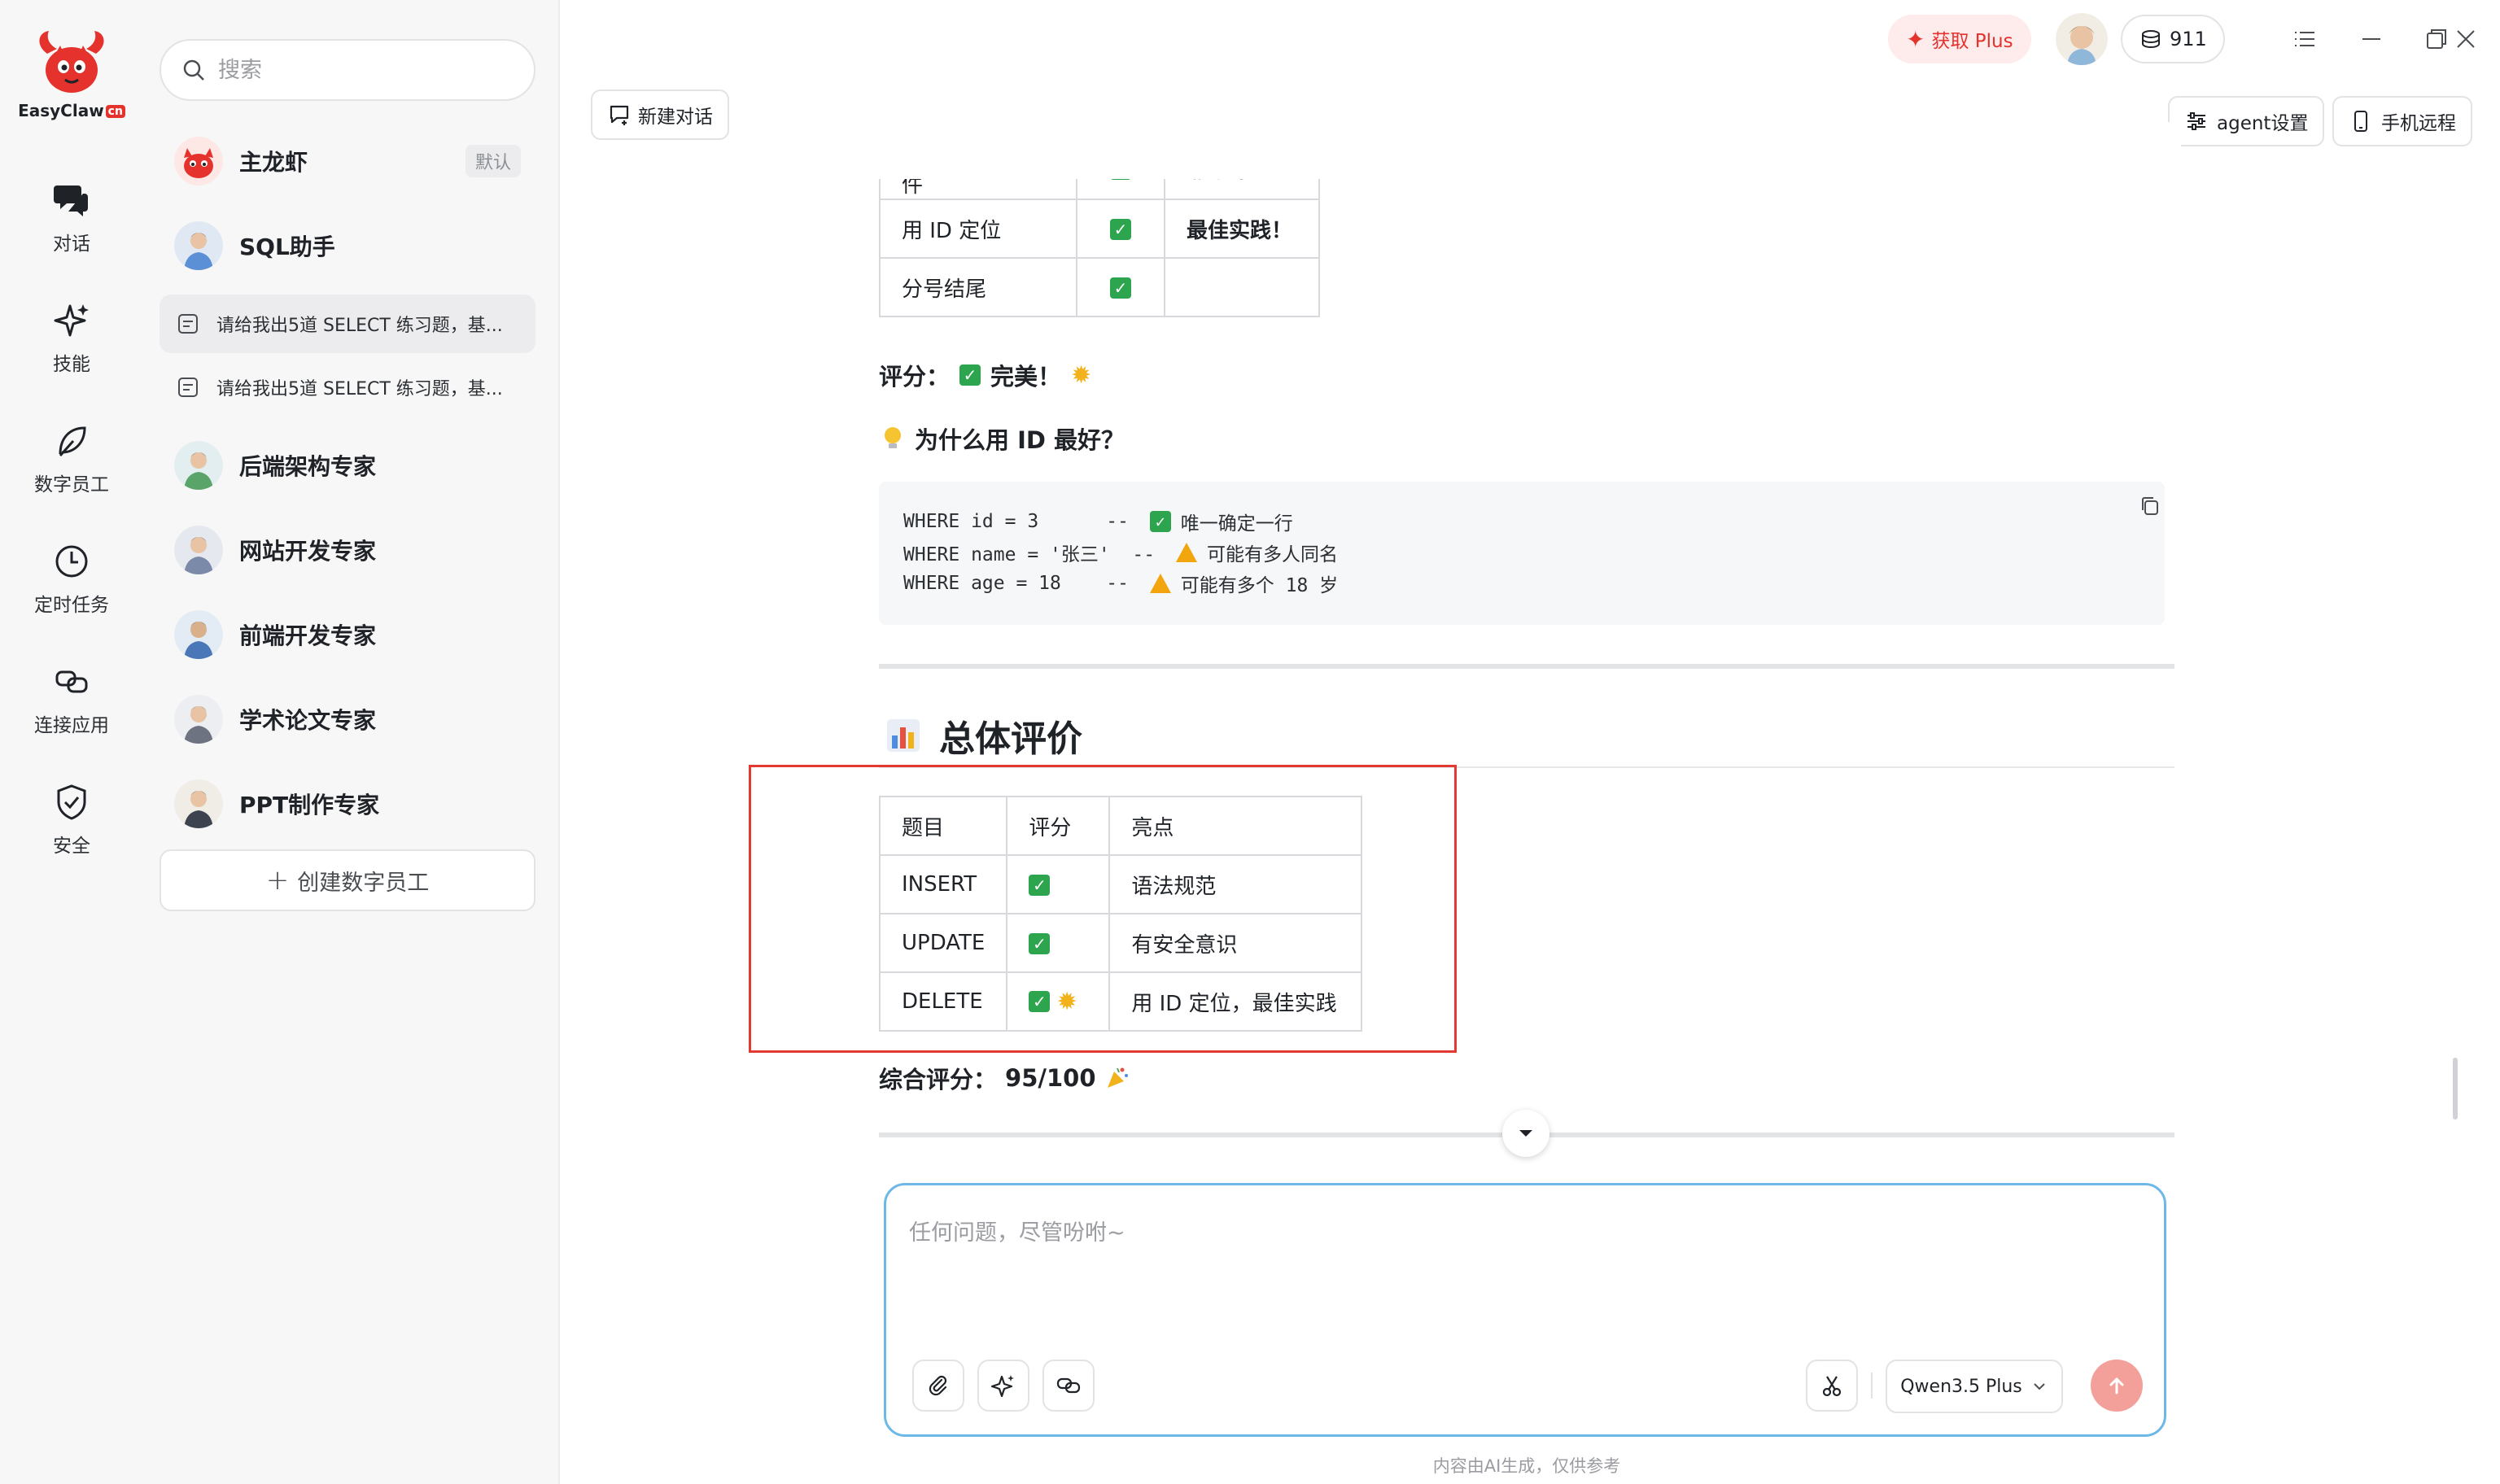  Describe the element at coordinates (71, 726) in the screenshot. I see `rail-label: 连接应用` at that location.